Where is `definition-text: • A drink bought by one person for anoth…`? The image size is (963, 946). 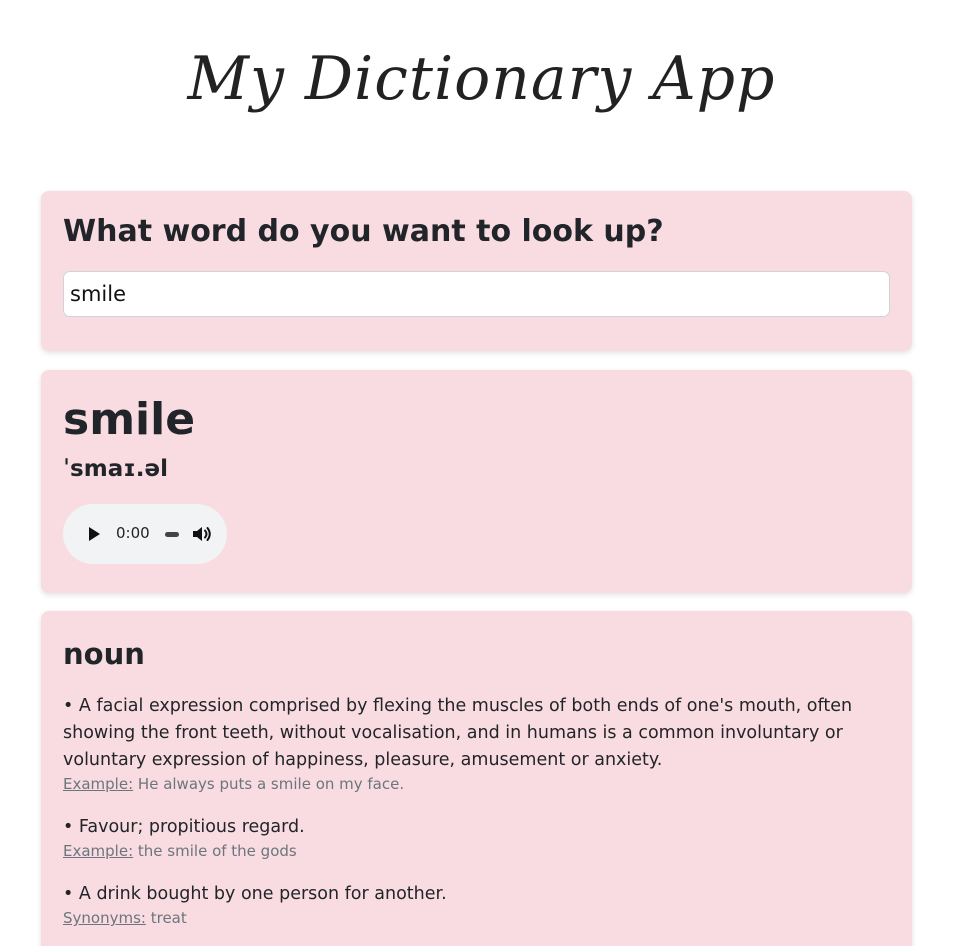 definition-text: • A drink bought by one person for anoth… is located at coordinates (476, 894).